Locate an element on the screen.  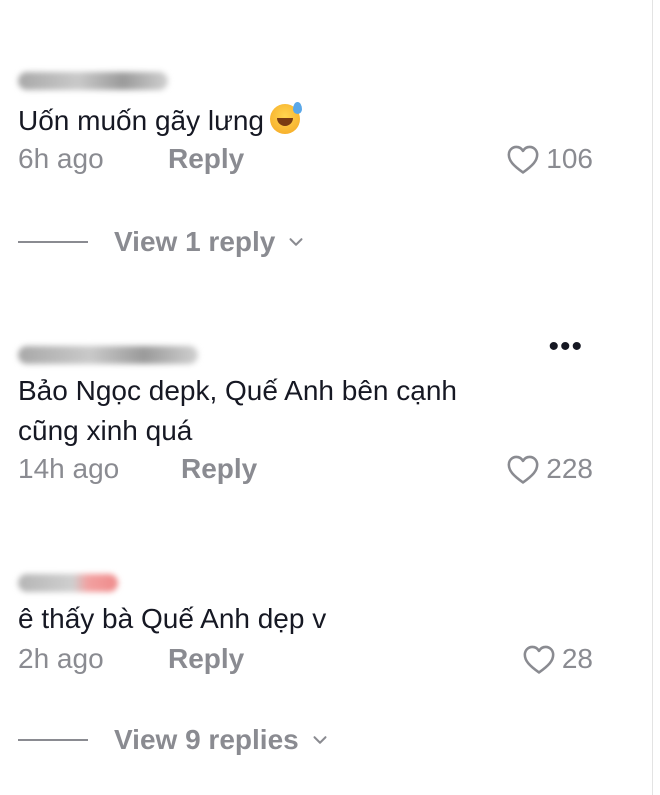
comment-time: 6h ago is located at coordinates (61, 158).